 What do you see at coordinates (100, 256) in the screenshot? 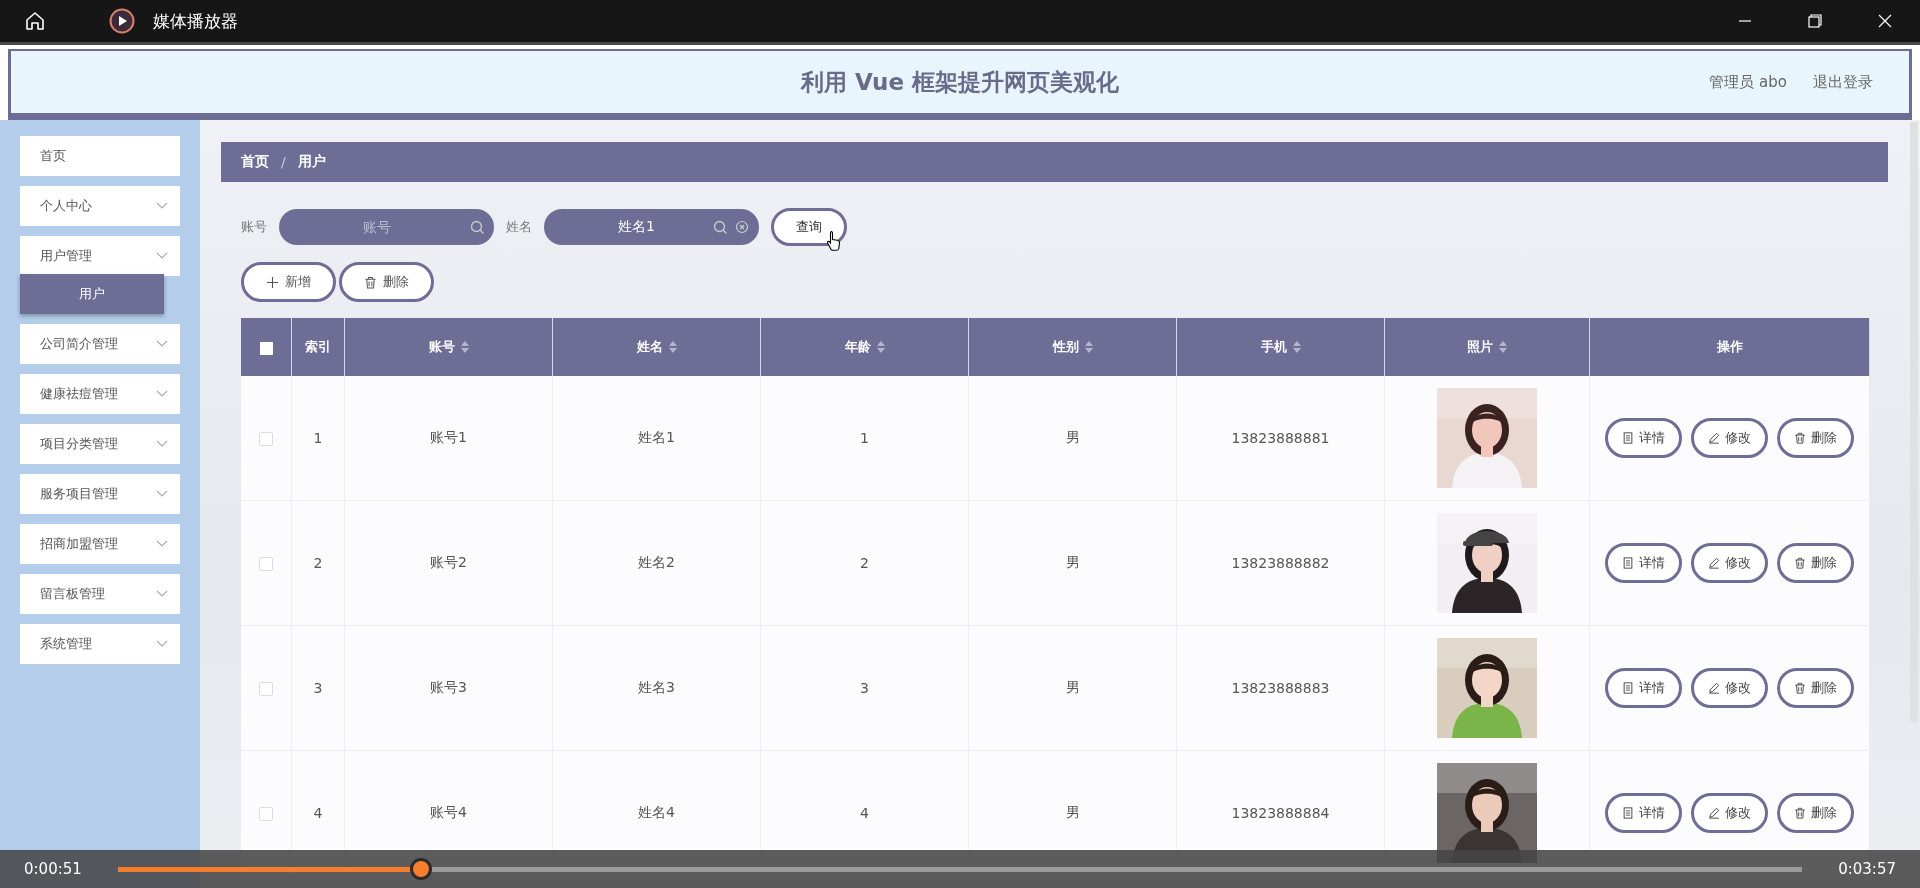
I see `sidebar-item: 用户管理` at bounding box center [100, 256].